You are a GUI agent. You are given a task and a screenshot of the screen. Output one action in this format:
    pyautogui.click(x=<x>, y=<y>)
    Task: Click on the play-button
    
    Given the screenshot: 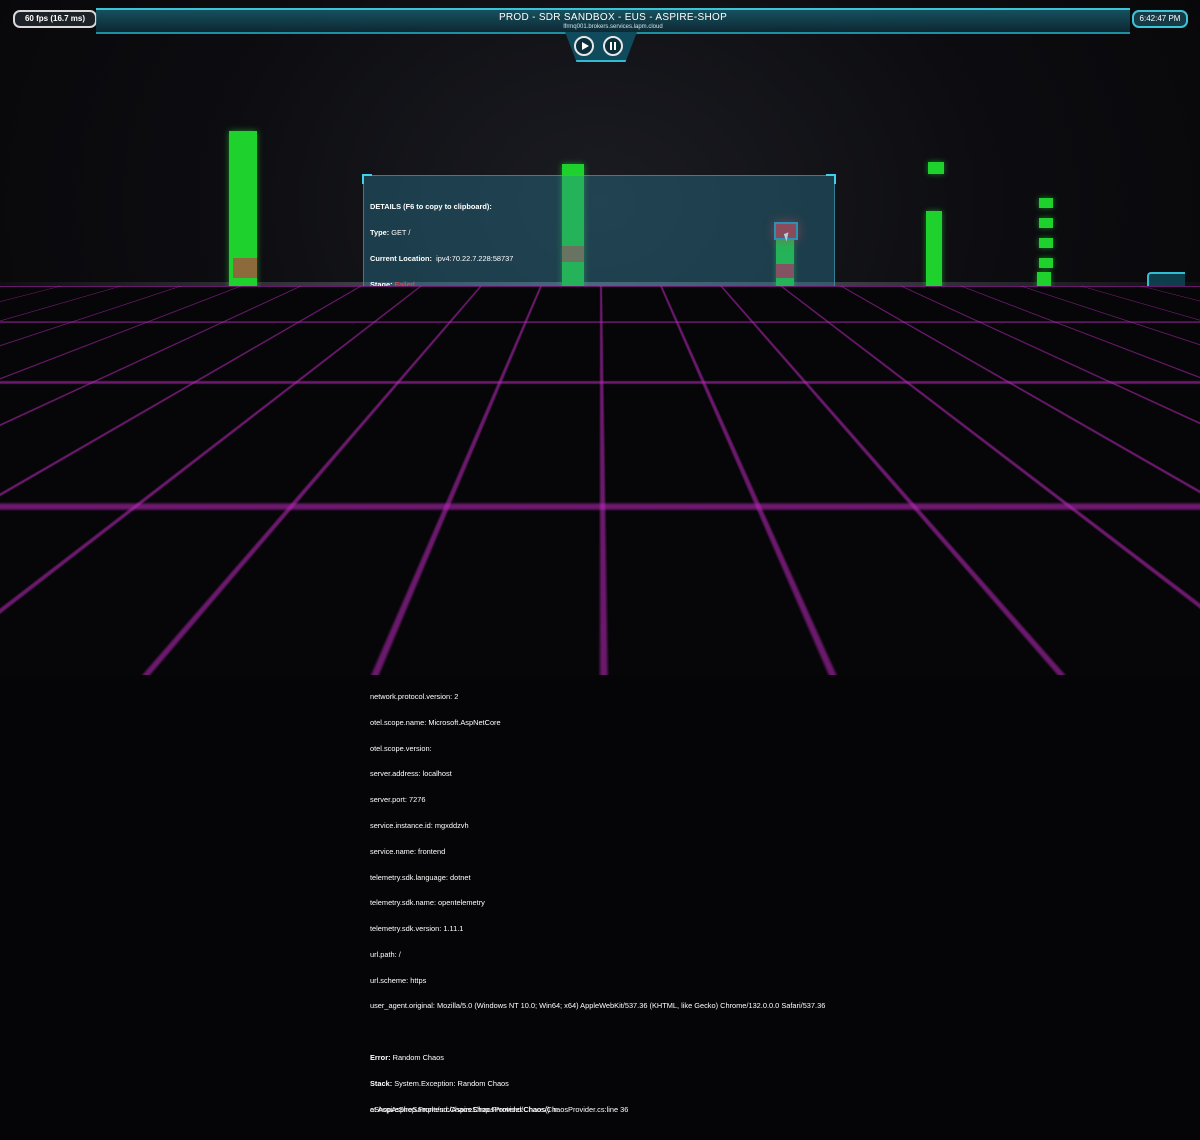 What is the action you would take?
    pyautogui.click(x=584, y=46)
    